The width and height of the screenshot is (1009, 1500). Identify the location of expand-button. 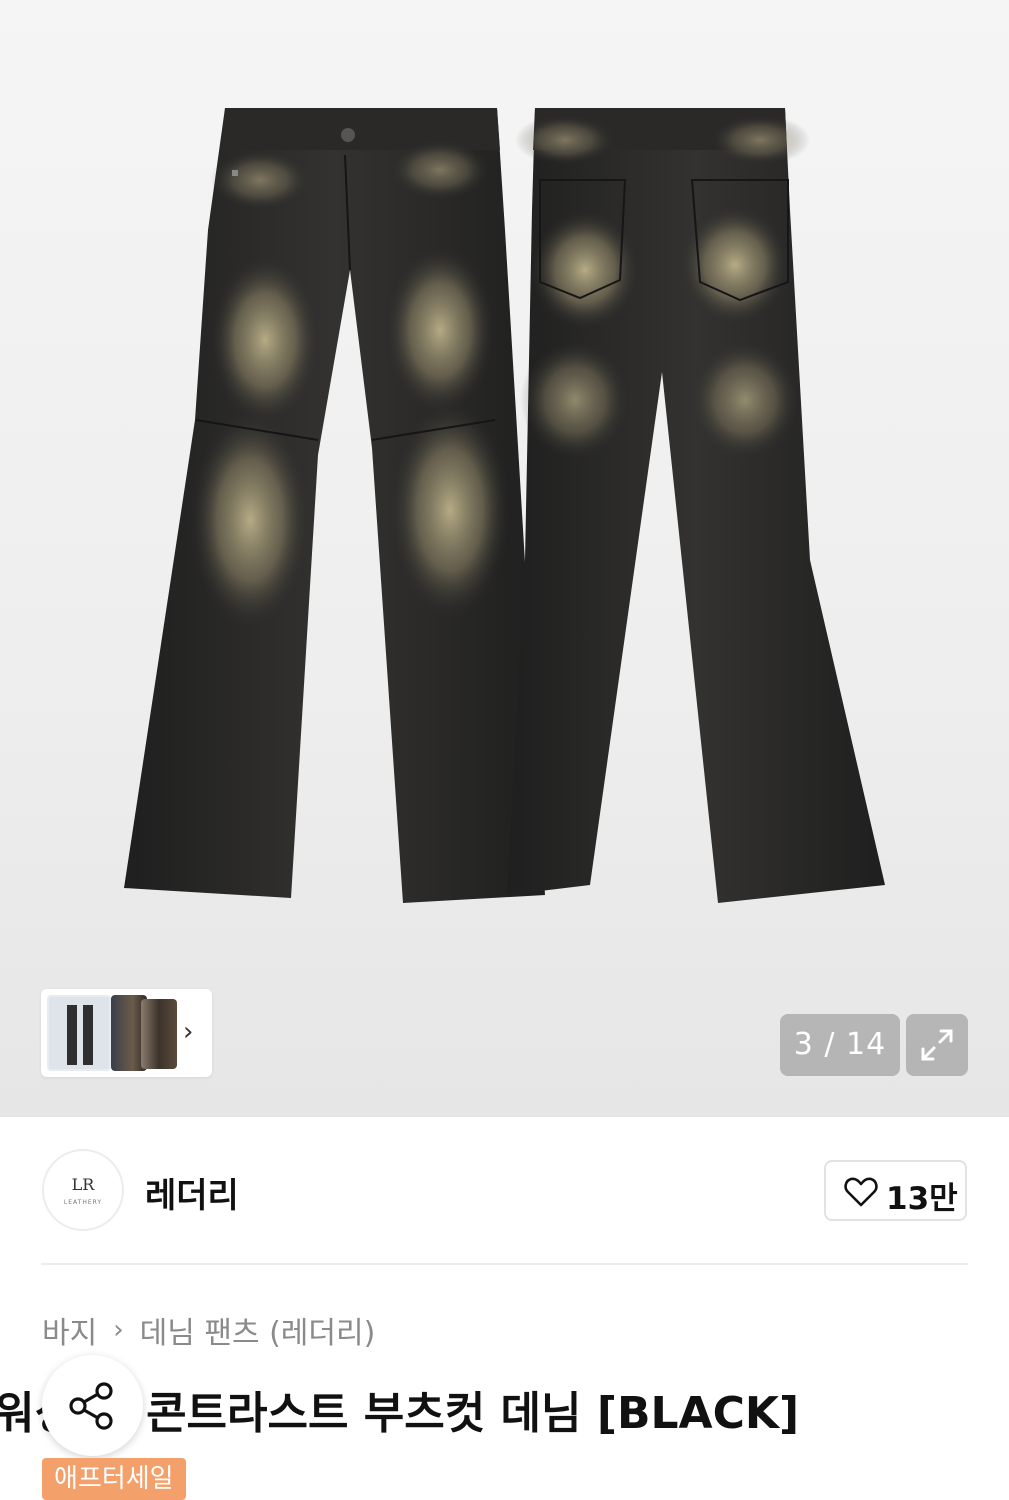
(937, 1045).